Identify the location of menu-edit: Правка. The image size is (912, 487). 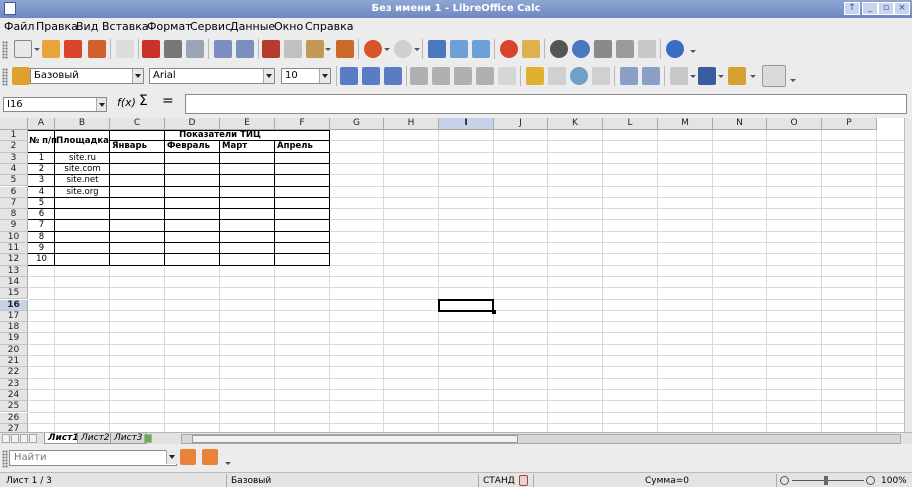
(57, 26).